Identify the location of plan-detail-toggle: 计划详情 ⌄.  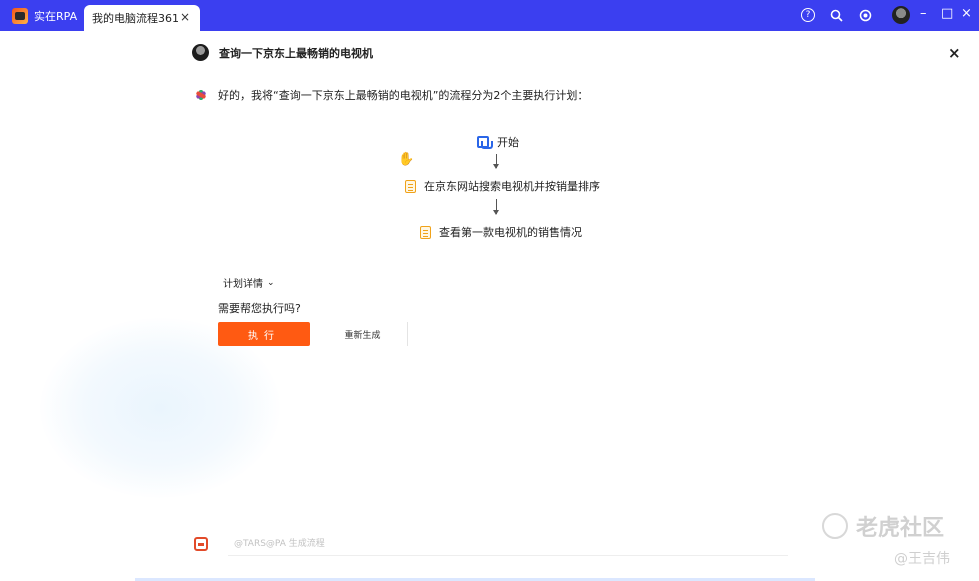
(249, 283).